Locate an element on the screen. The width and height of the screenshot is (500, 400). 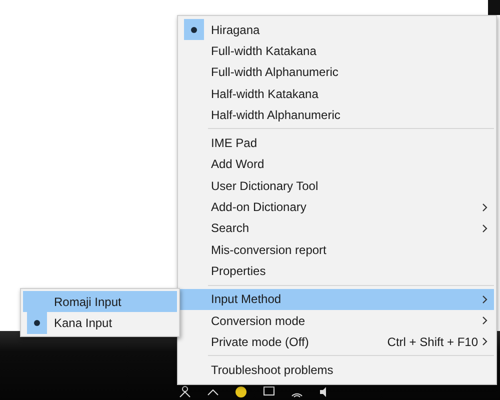
menu-item-label: Search is located at coordinates (230, 228).